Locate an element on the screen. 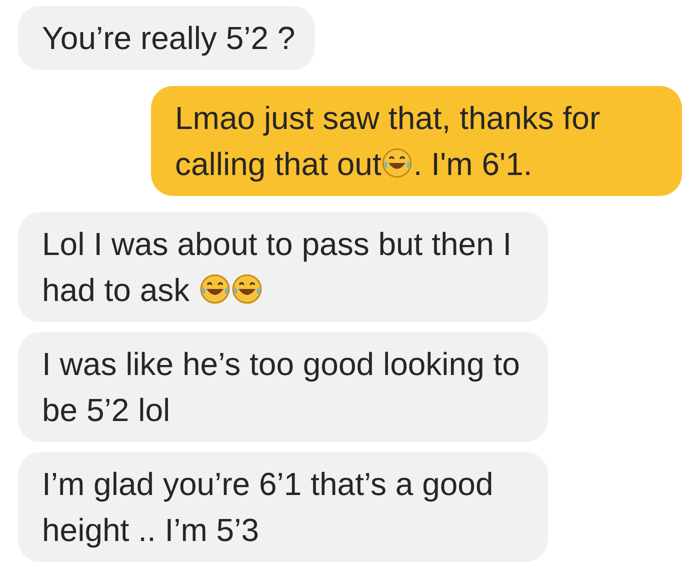 This screenshot has width=700, height=571. message-bubble: You’re really 5’2 ? is located at coordinates (167, 38).